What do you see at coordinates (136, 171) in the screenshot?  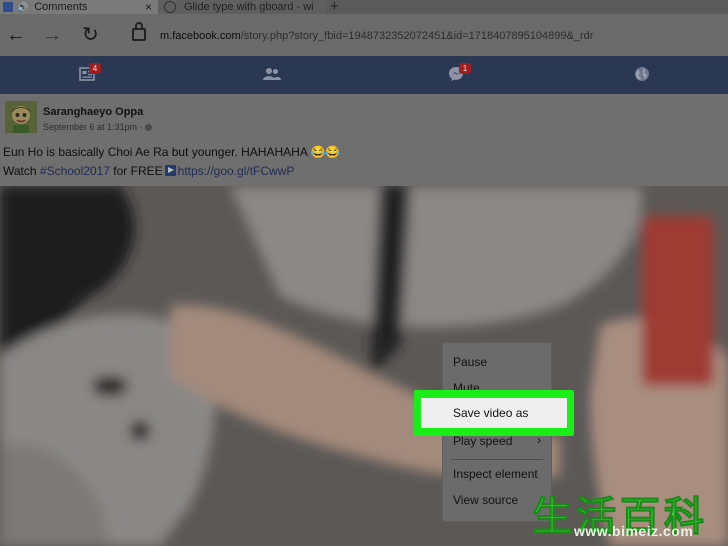 I see `post-text-free: for FREE` at bounding box center [136, 171].